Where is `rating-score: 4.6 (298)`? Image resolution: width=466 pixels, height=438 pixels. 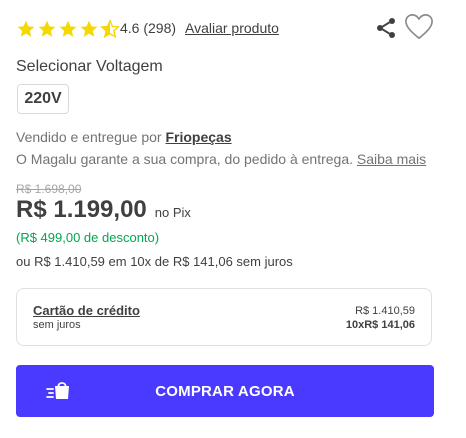 rating-score: 4.6 (298) is located at coordinates (148, 28).